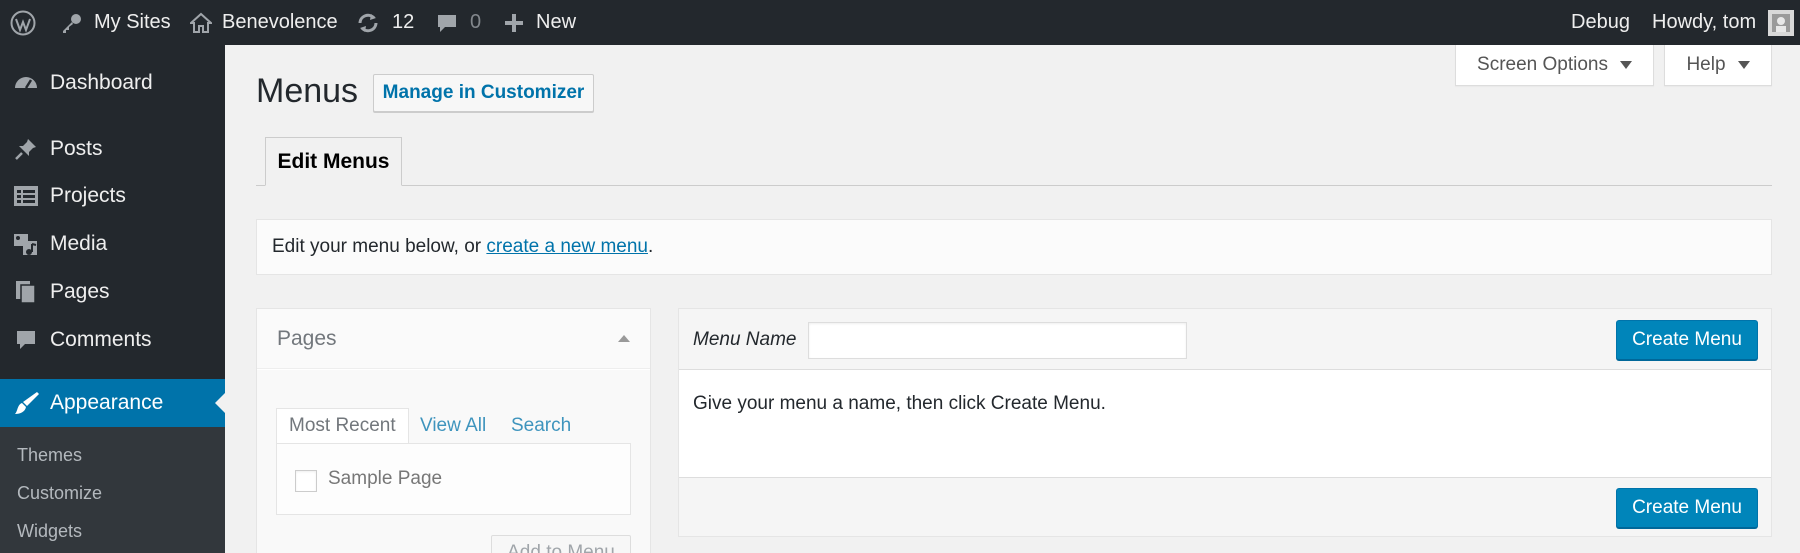 This screenshot has height=553, width=1800. I want to click on debug-label: Debug, so click(1600, 22).